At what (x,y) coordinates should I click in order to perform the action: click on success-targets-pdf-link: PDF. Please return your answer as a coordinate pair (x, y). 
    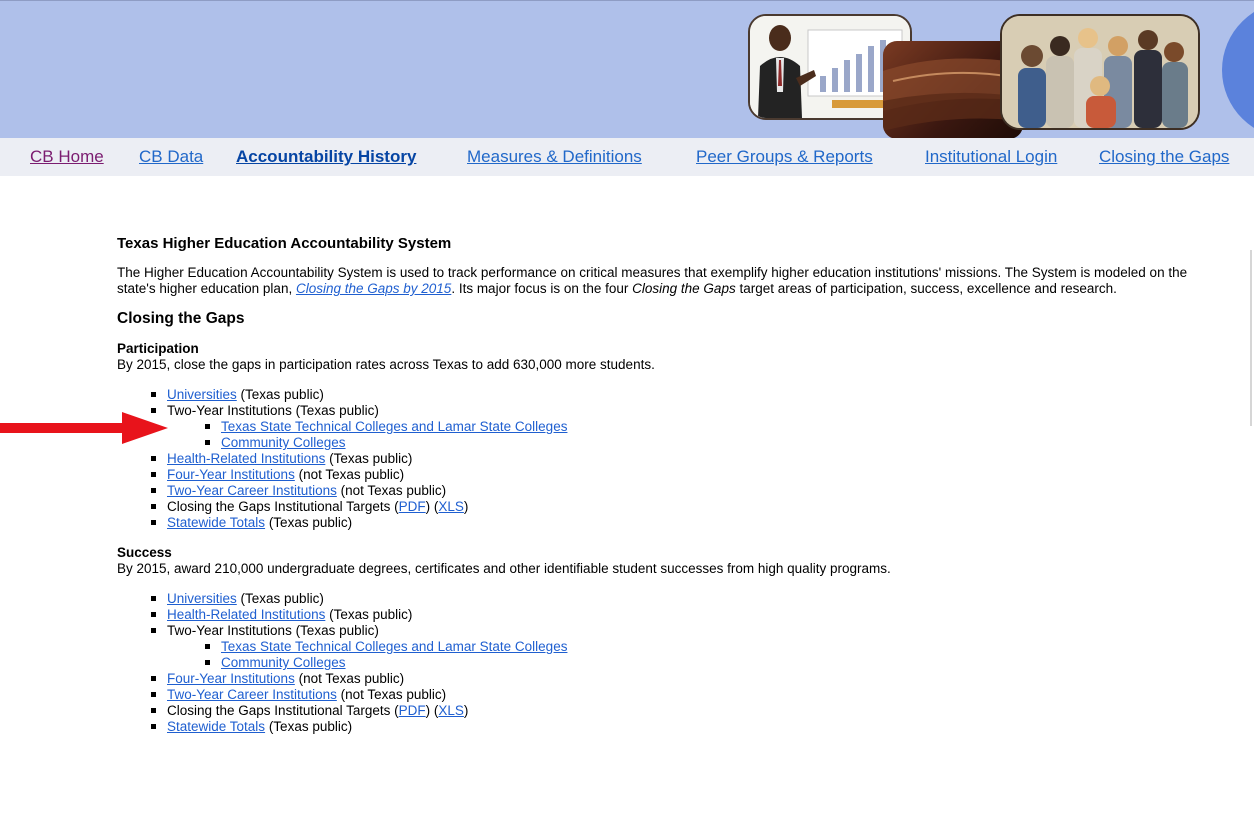
    Looking at the image, I should click on (412, 710).